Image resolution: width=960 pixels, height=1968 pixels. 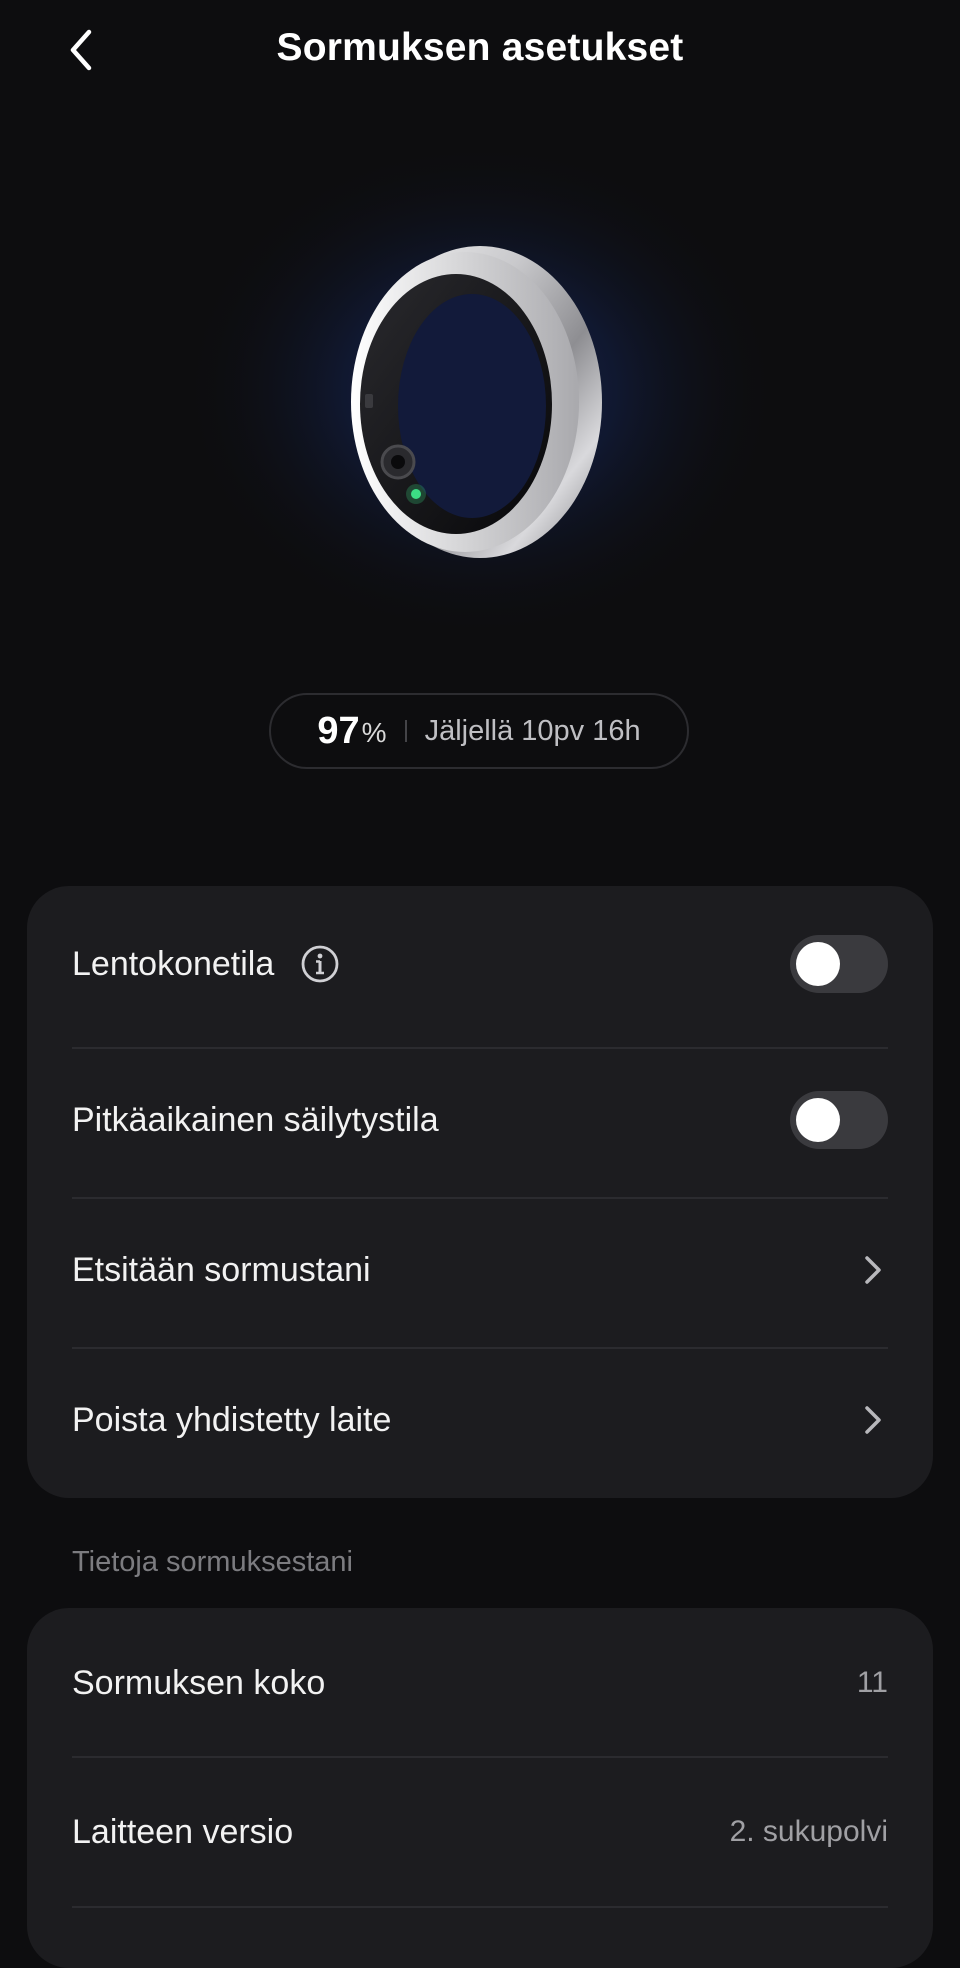 I want to click on battery-unit: %, so click(x=374, y=732).